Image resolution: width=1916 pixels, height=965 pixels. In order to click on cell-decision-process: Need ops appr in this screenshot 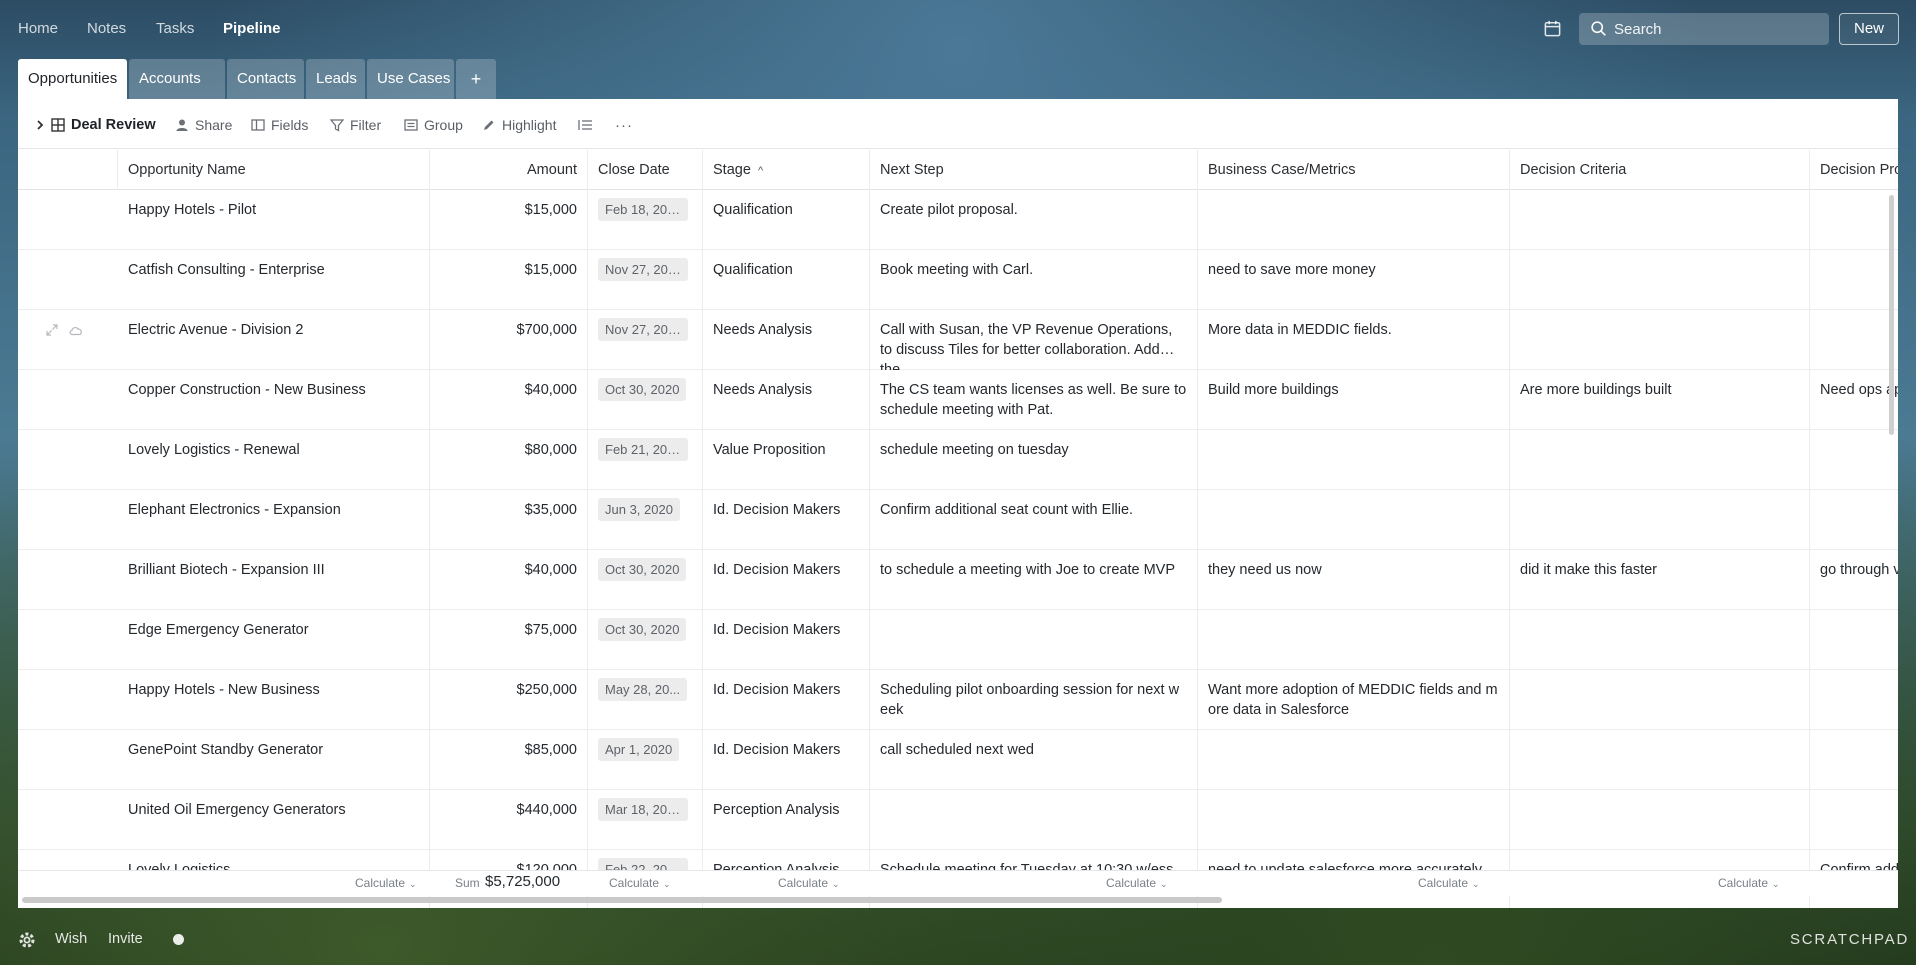, I will do `click(1854, 400)`.